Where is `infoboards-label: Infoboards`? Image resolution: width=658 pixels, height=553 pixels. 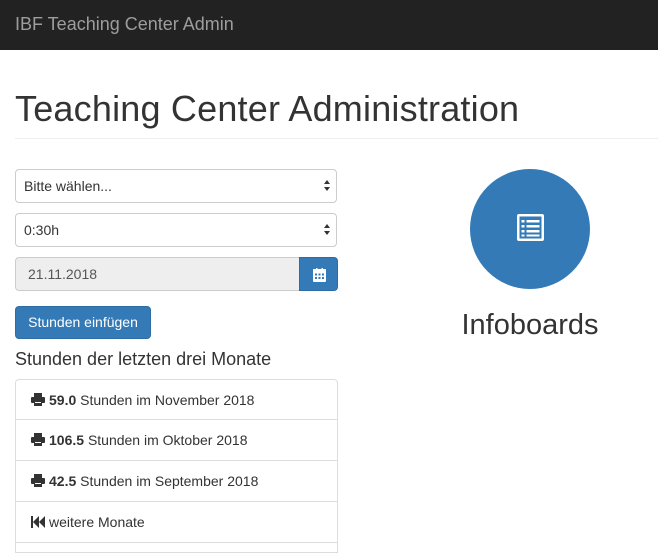
infoboards-label: Infoboards is located at coordinates (530, 325).